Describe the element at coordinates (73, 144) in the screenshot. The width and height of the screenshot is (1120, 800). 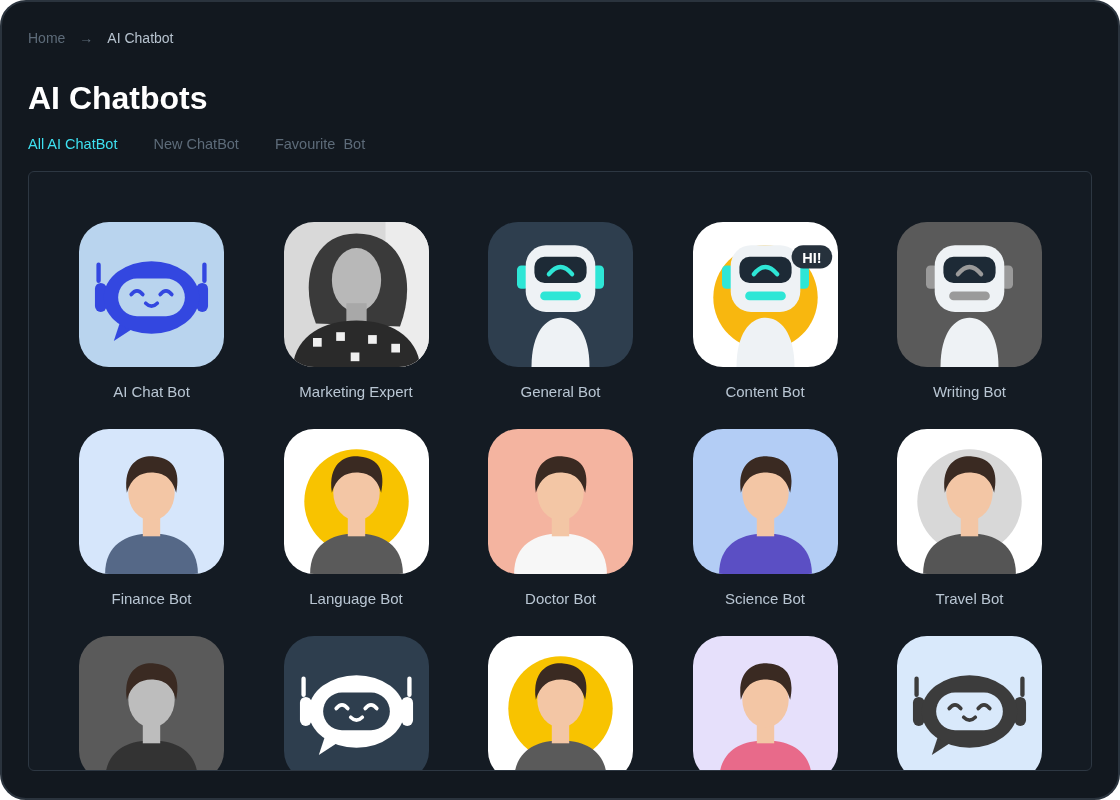
I see `tab: All AI ChatBot` at that location.